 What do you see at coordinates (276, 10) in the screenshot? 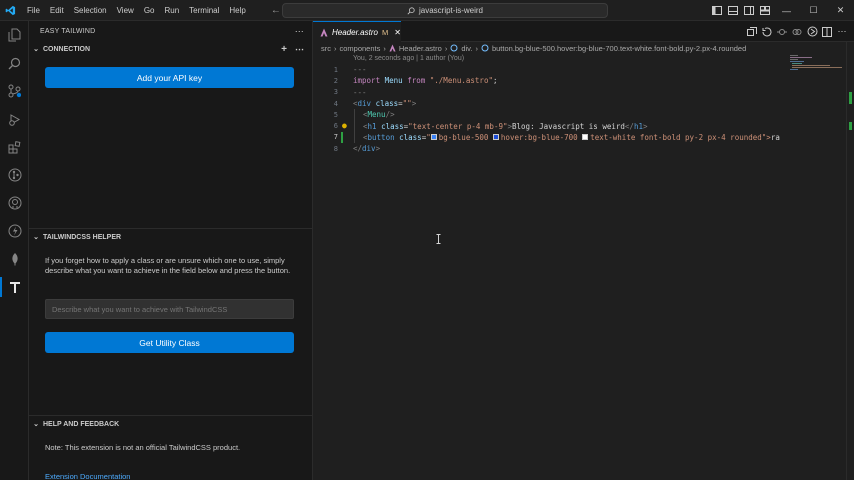
I see `back-arrow-icon: ←` at bounding box center [276, 10].